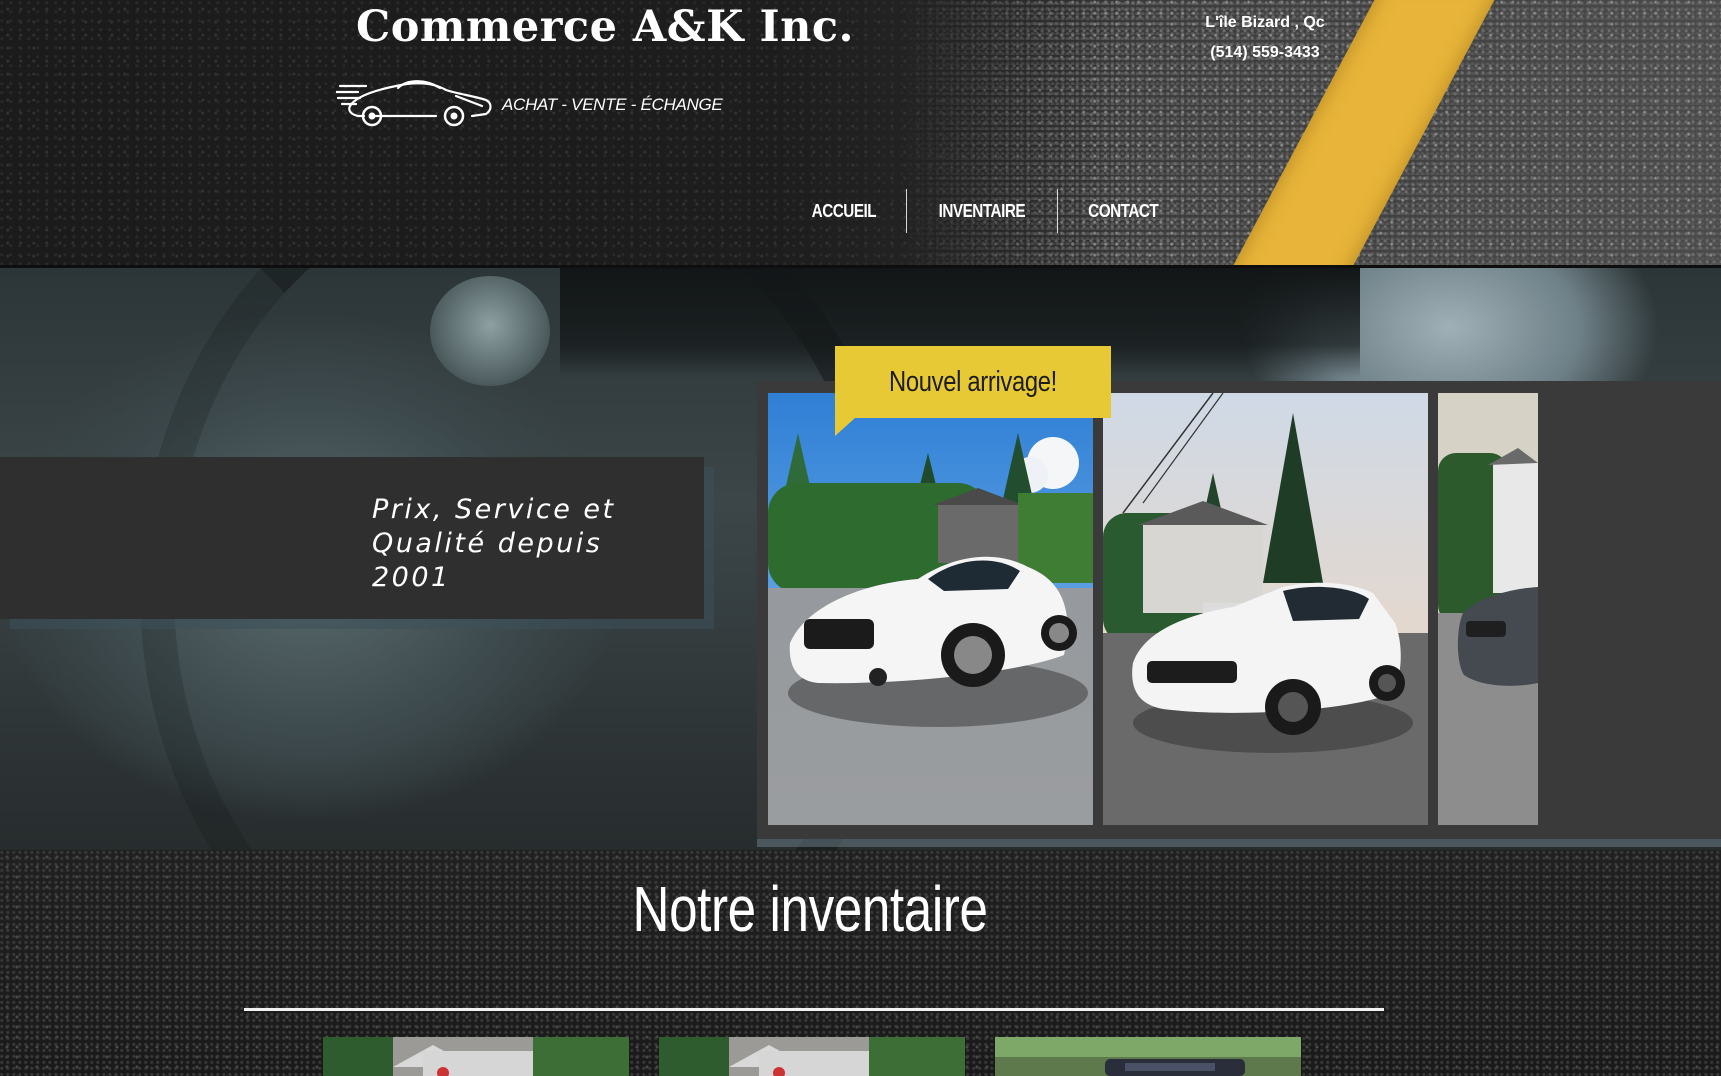  What do you see at coordinates (1265, 53) in the screenshot?
I see `phone-number: (514) 559-3433` at bounding box center [1265, 53].